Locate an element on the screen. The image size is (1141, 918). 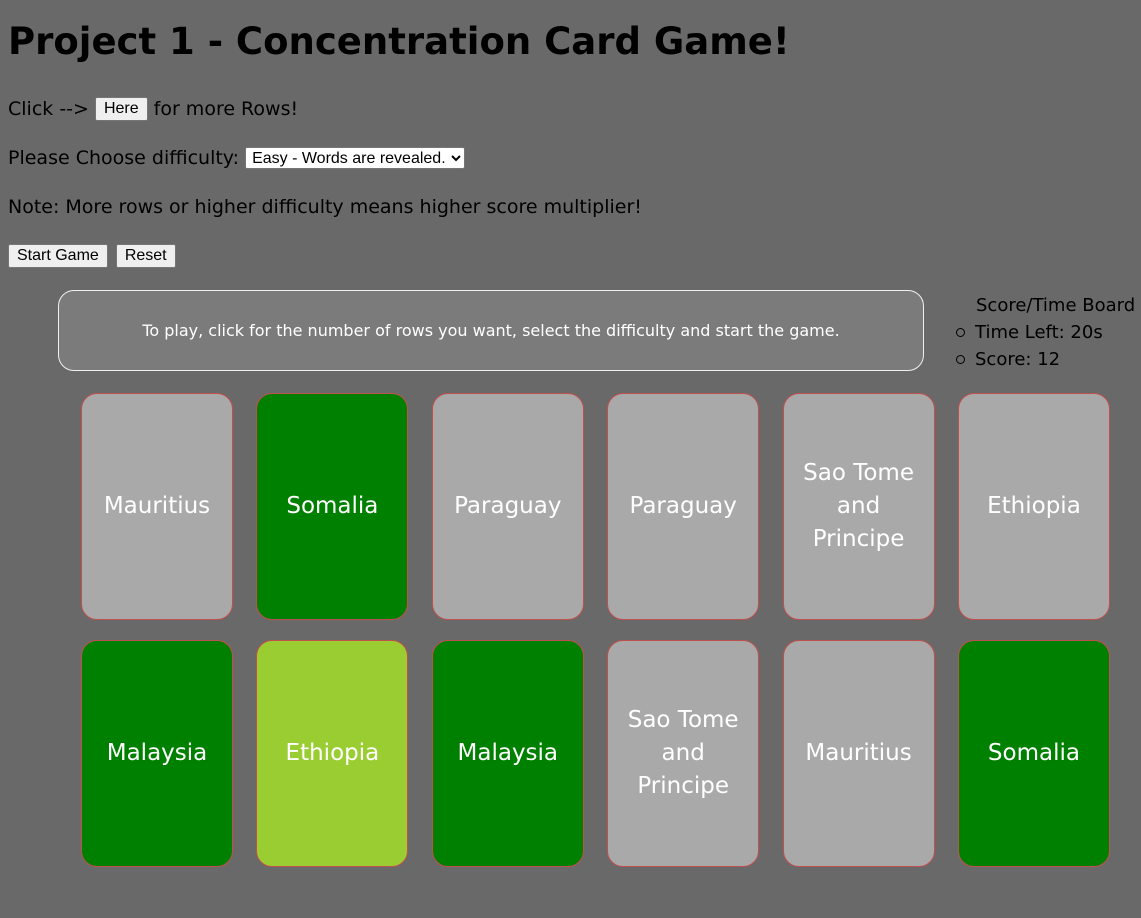
game-controls: Start Game Reset is located at coordinates (92, 256).